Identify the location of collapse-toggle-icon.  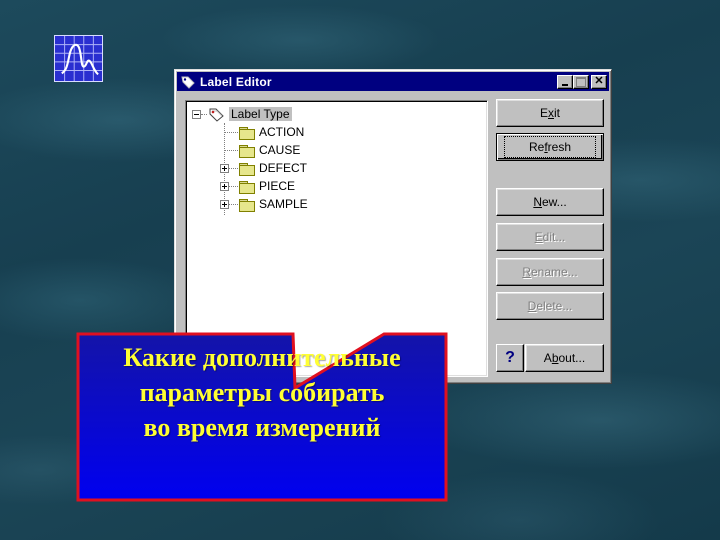
(196, 114).